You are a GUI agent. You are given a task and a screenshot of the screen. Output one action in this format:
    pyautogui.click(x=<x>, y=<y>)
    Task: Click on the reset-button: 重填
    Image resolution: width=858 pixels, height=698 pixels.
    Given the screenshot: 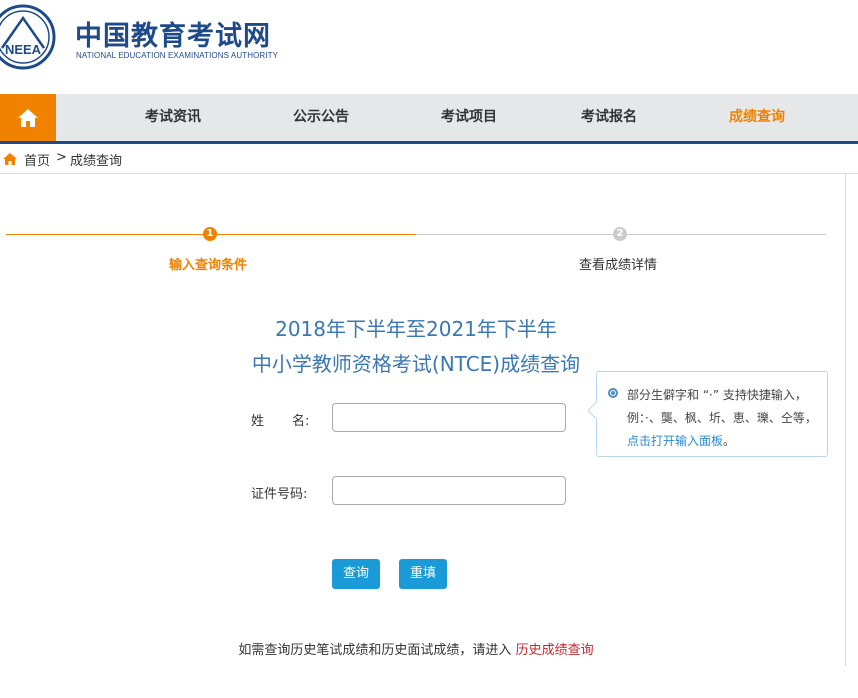 What is the action you would take?
    pyautogui.click(x=423, y=574)
    